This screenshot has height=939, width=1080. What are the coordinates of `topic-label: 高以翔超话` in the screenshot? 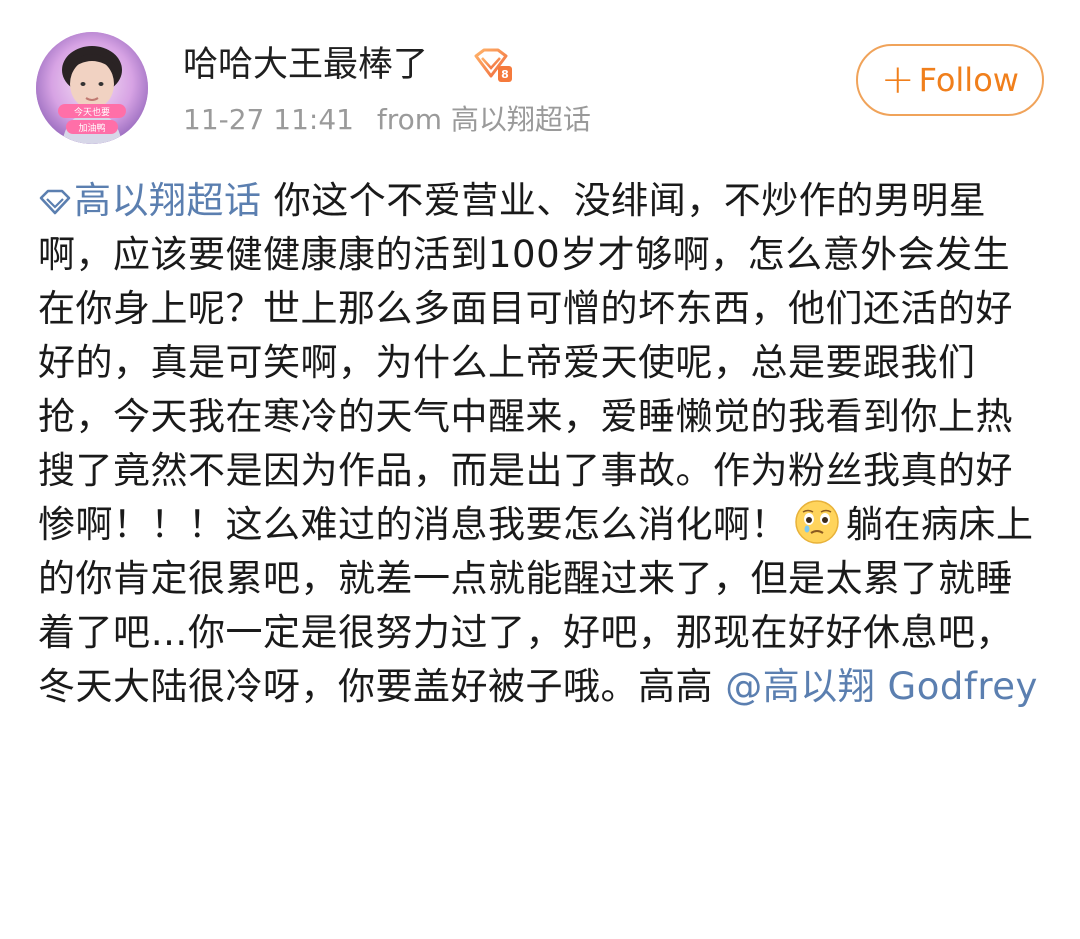 It's located at (168, 200).